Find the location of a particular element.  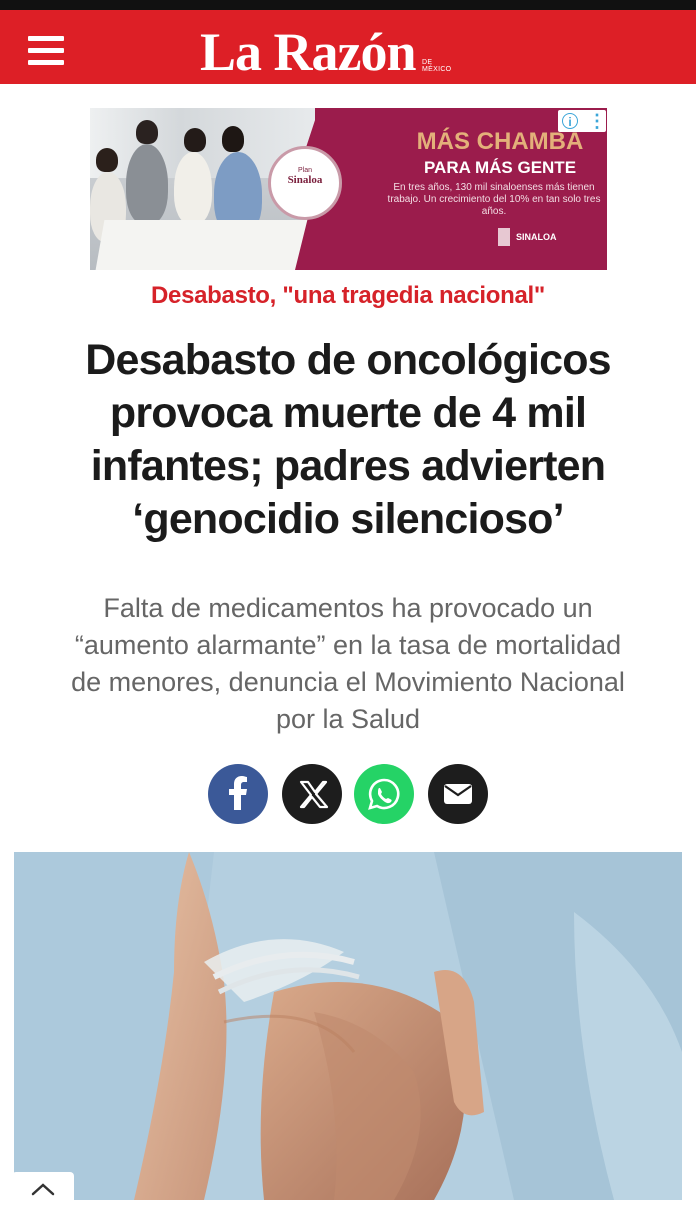

share-email-button is located at coordinates (458, 794).